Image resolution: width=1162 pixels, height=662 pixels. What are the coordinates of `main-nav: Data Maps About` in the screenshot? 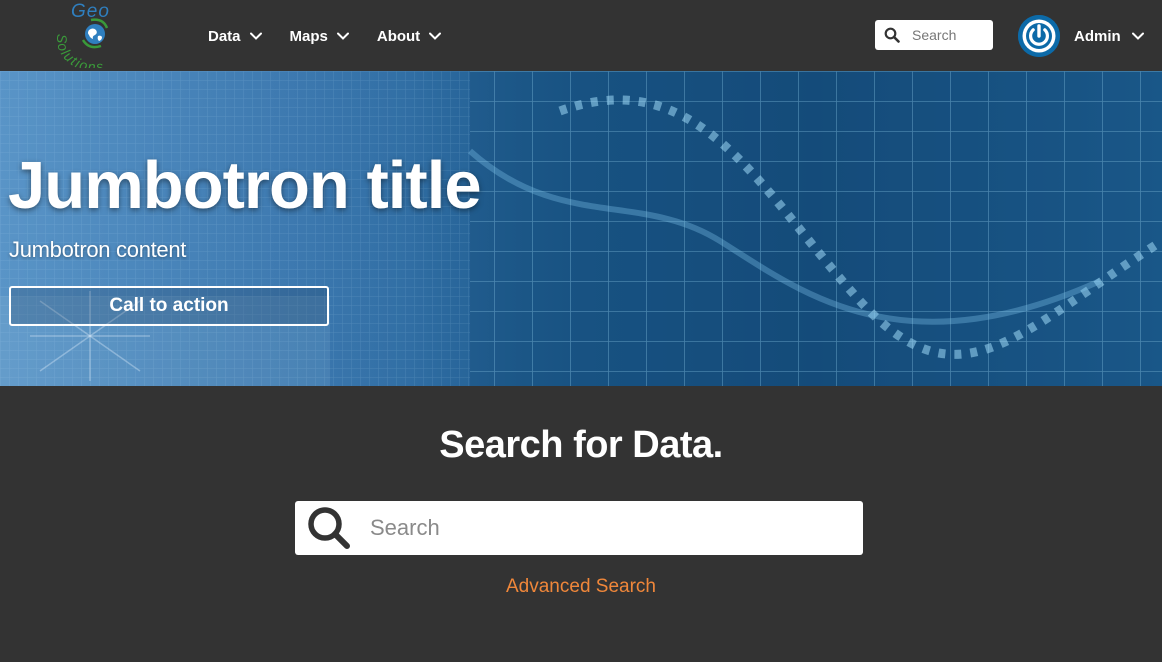 It's located at (338, 36).